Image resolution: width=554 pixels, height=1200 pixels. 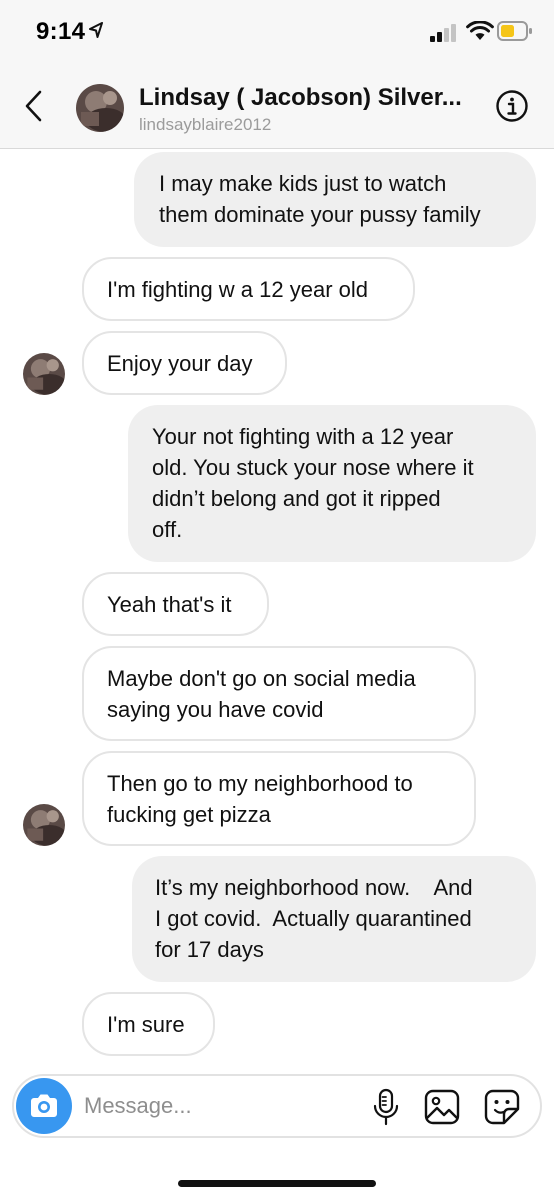 What do you see at coordinates (96, 30) in the screenshot?
I see `location-arrow-icon` at bounding box center [96, 30].